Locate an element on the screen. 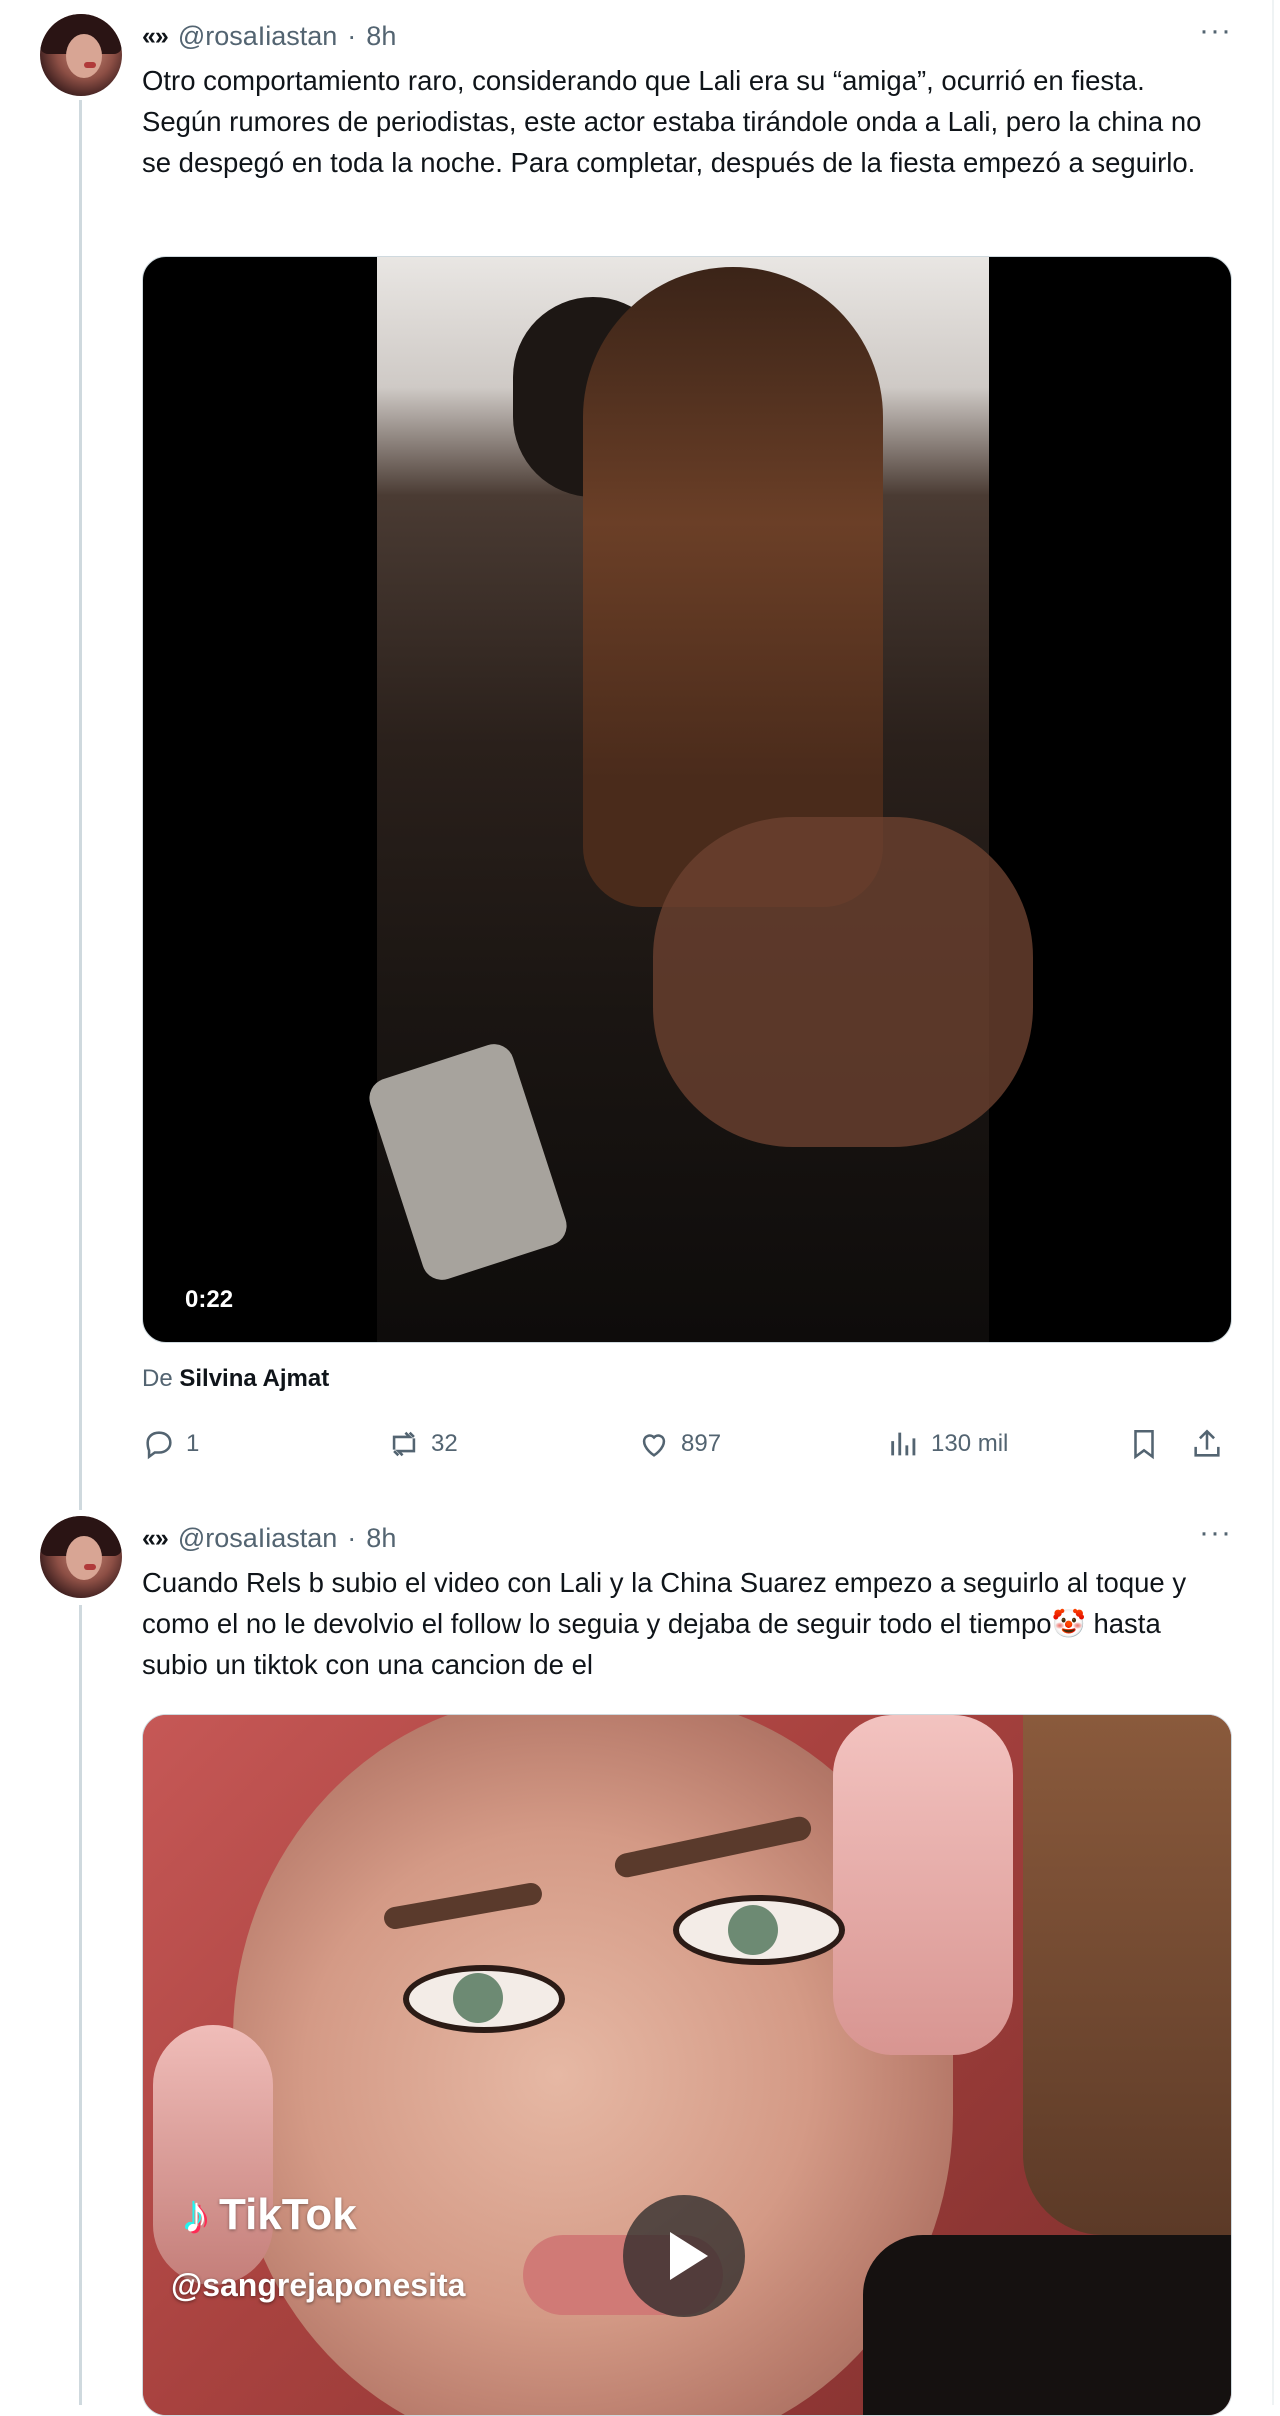  like-count: 897 is located at coordinates (701, 1443).